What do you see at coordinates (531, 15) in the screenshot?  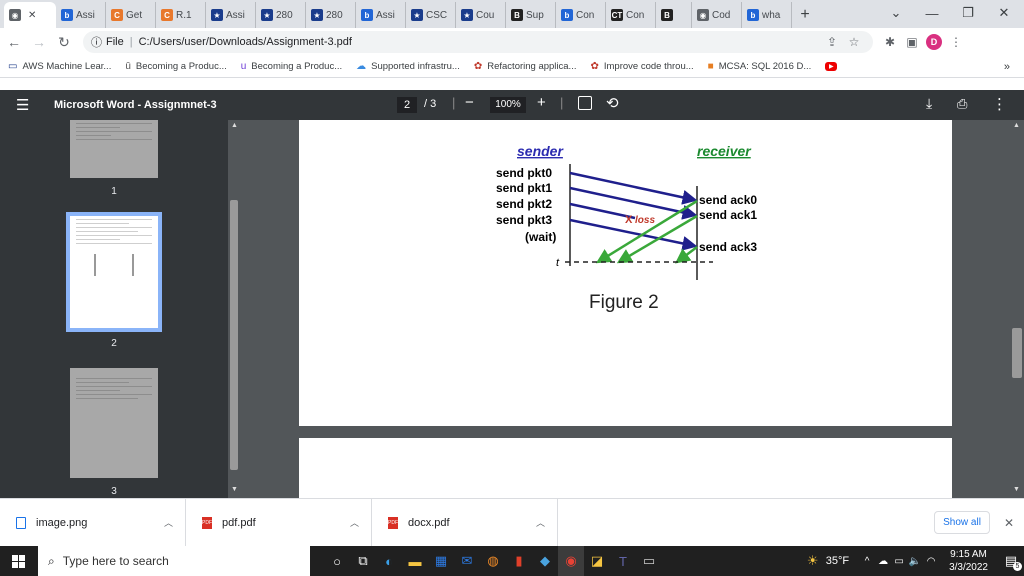 I see `browser-tab: B Sup` at bounding box center [531, 15].